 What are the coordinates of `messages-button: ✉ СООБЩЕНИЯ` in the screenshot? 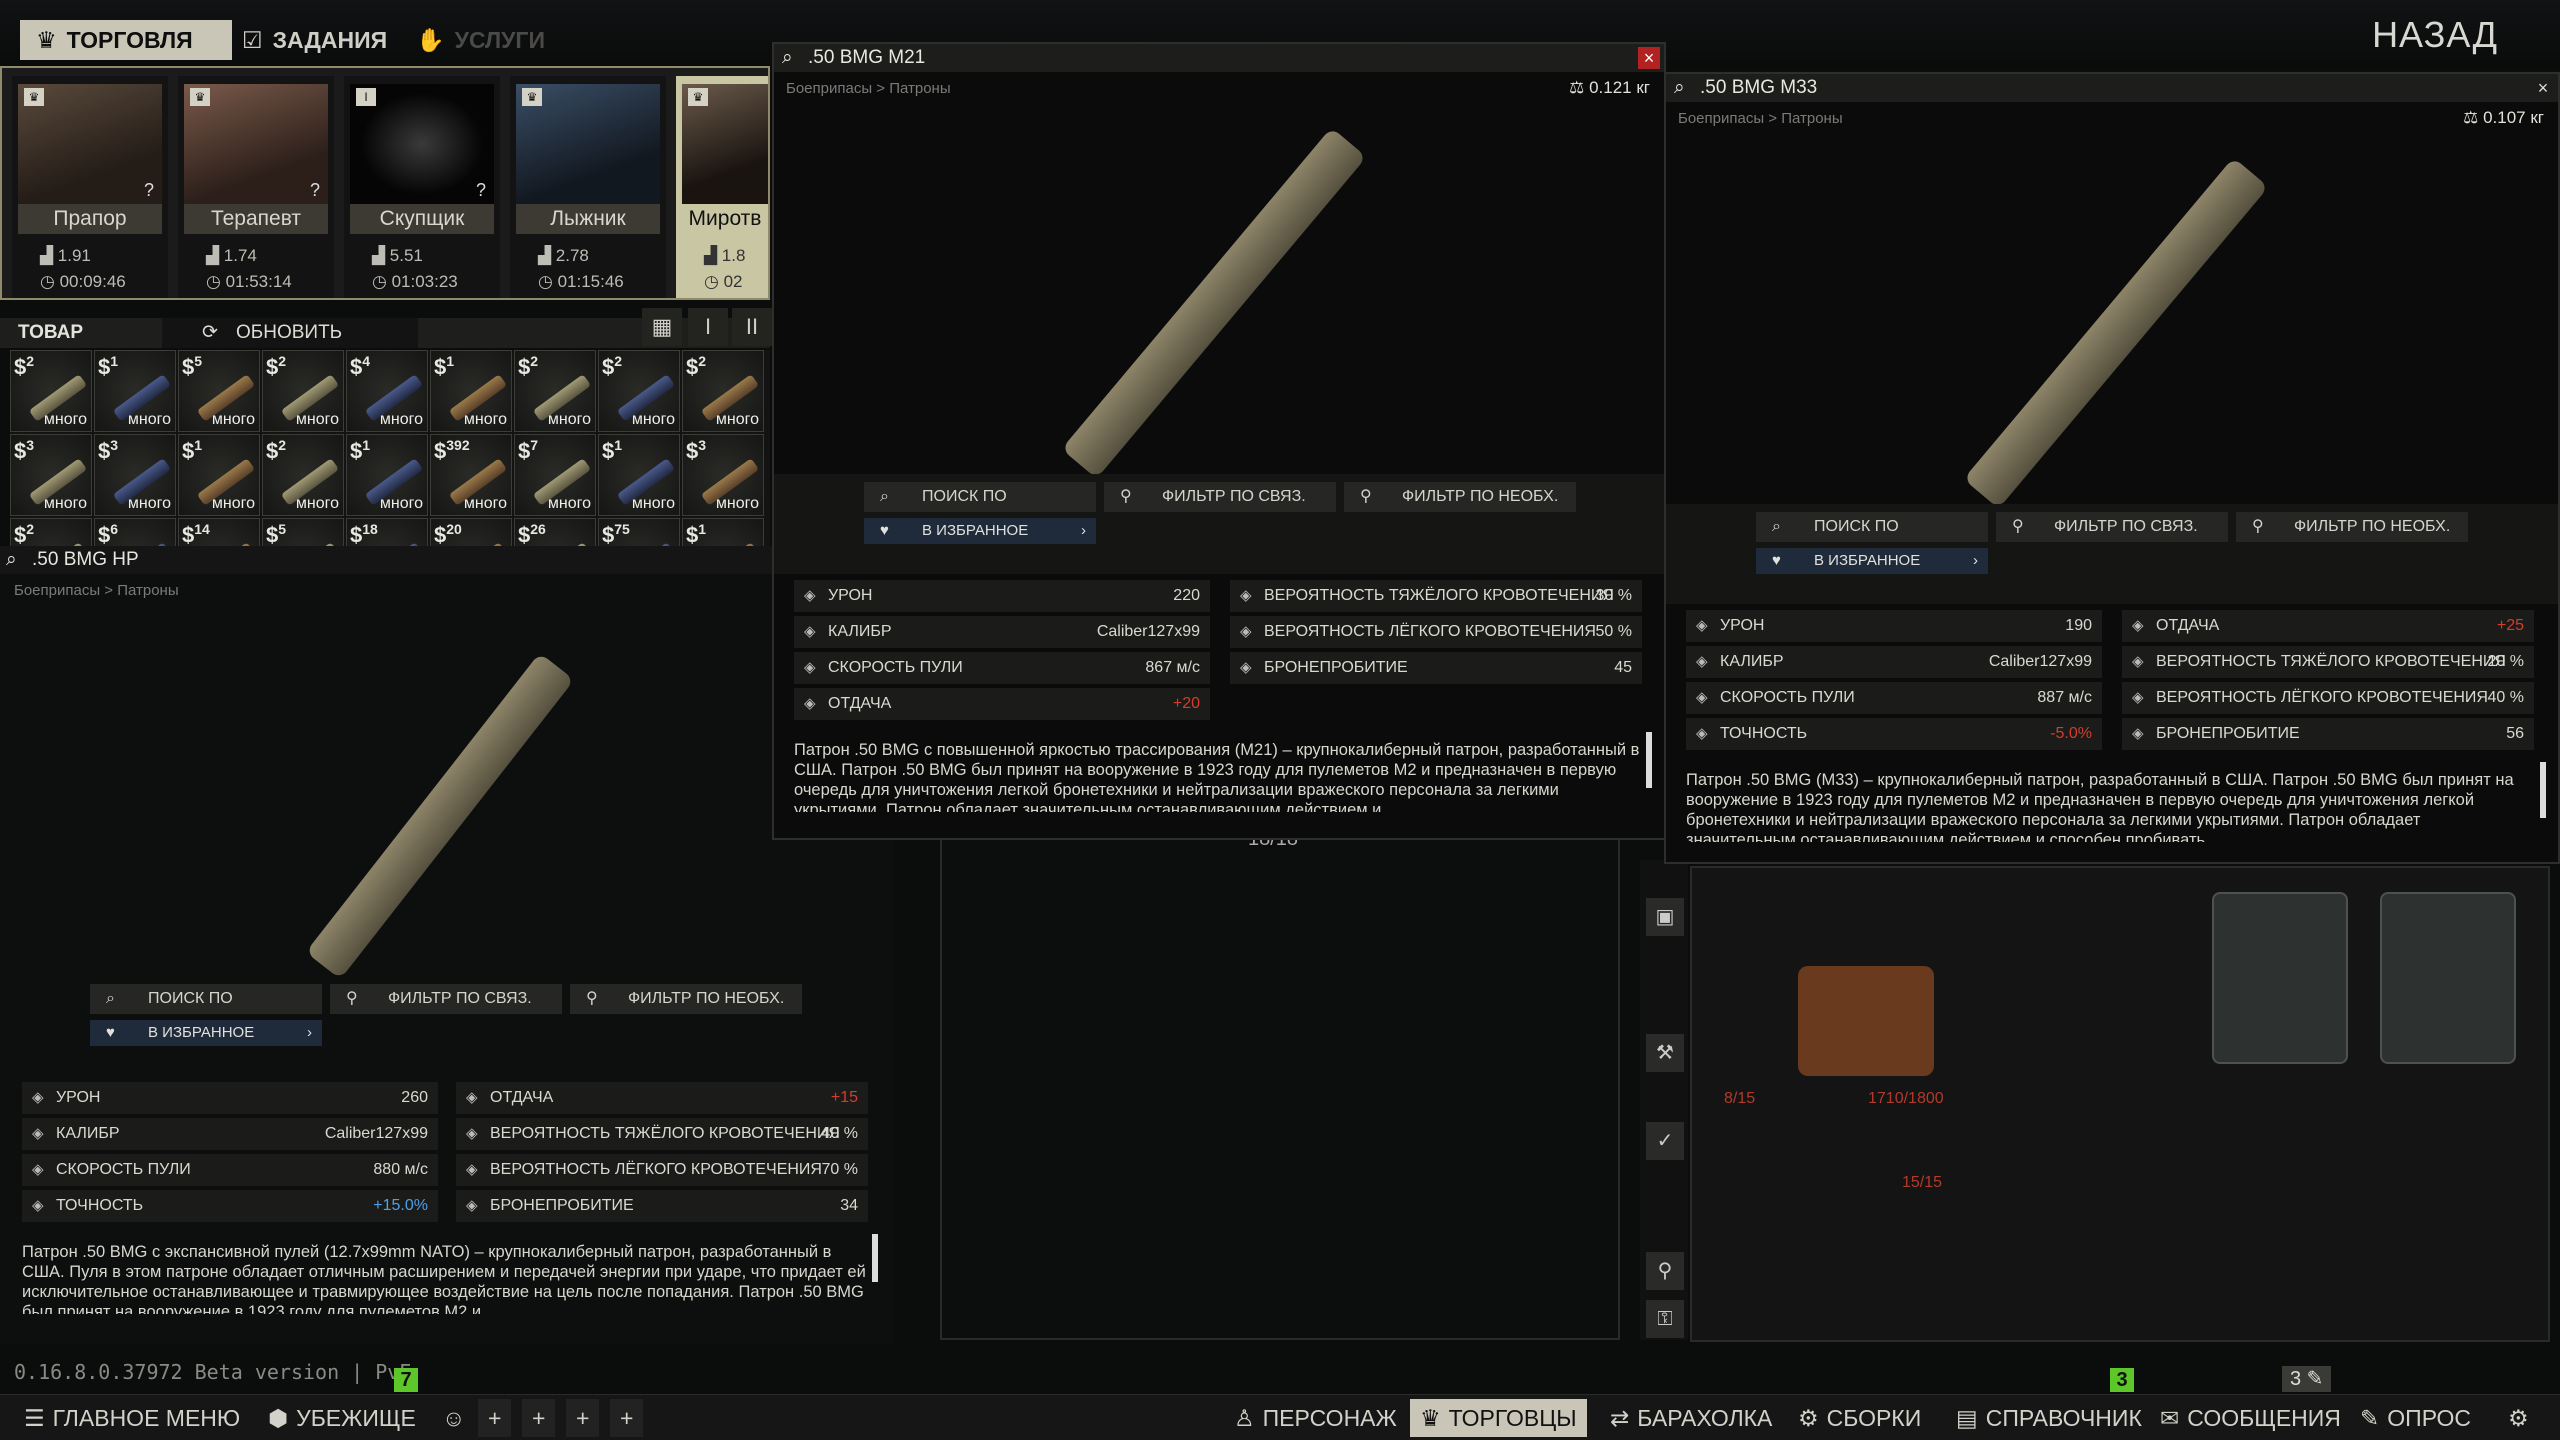 It's located at (2250, 1418).